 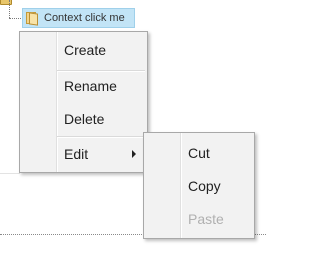 I want to click on menu-item-cut: Cut, so click(x=199, y=153).